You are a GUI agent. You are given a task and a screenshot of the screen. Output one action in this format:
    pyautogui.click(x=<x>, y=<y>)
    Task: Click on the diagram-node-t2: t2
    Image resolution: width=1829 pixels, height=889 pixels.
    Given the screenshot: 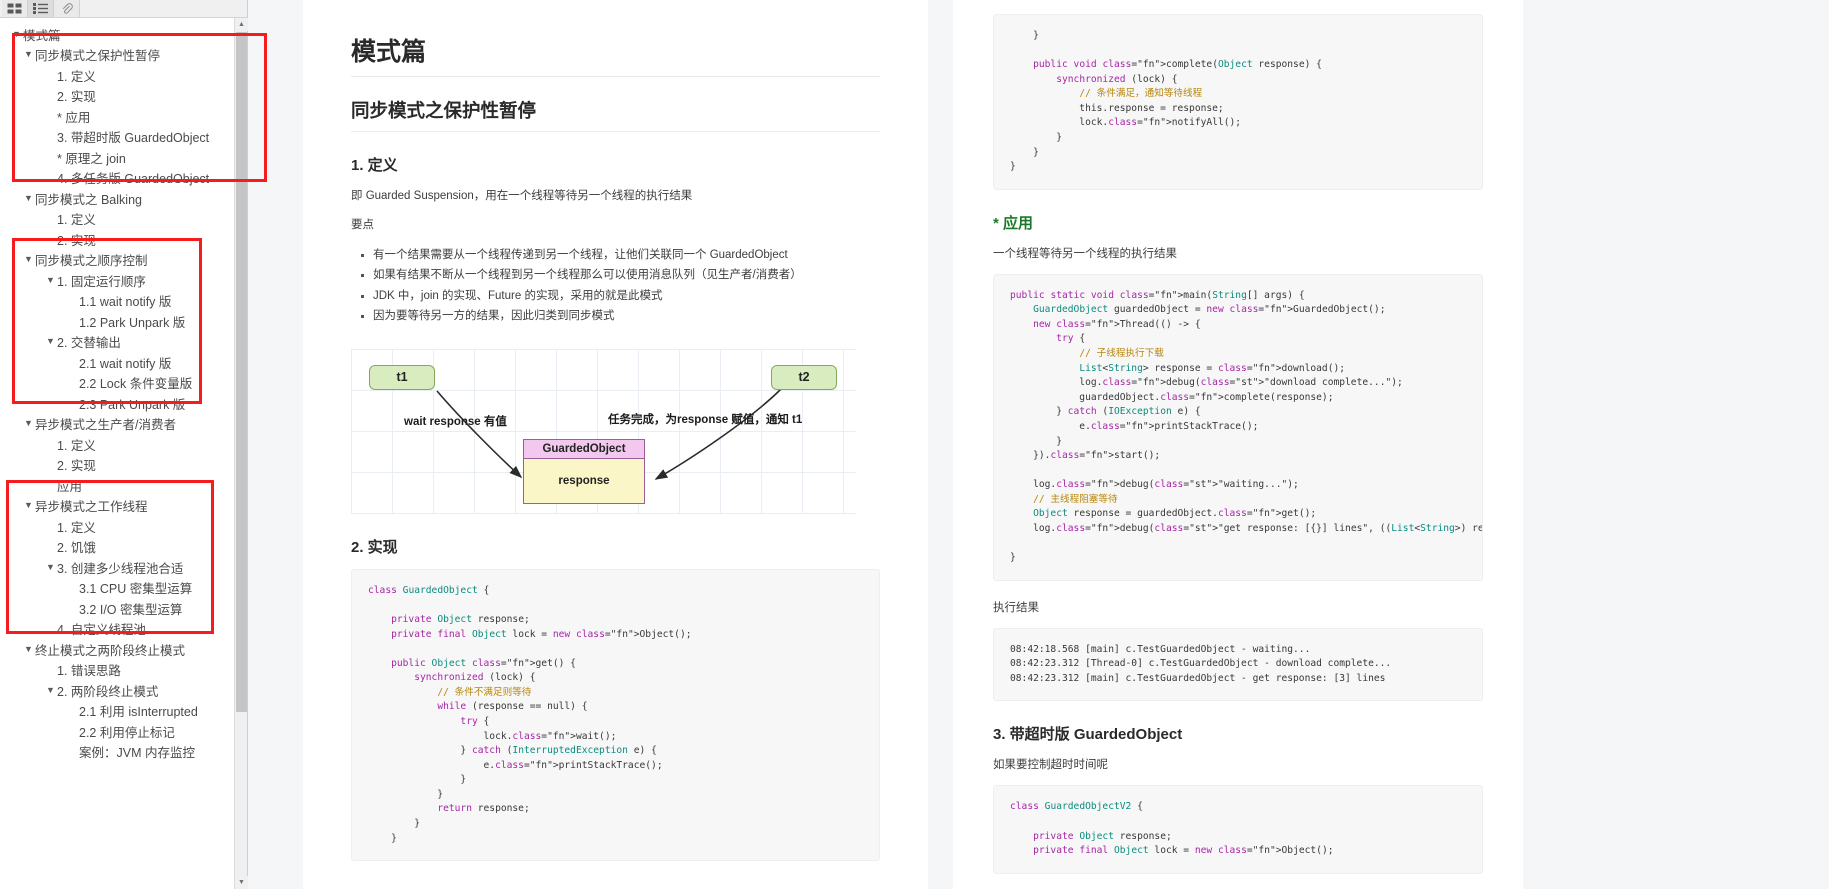 What is the action you would take?
    pyautogui.click(x=804, y=377)
    